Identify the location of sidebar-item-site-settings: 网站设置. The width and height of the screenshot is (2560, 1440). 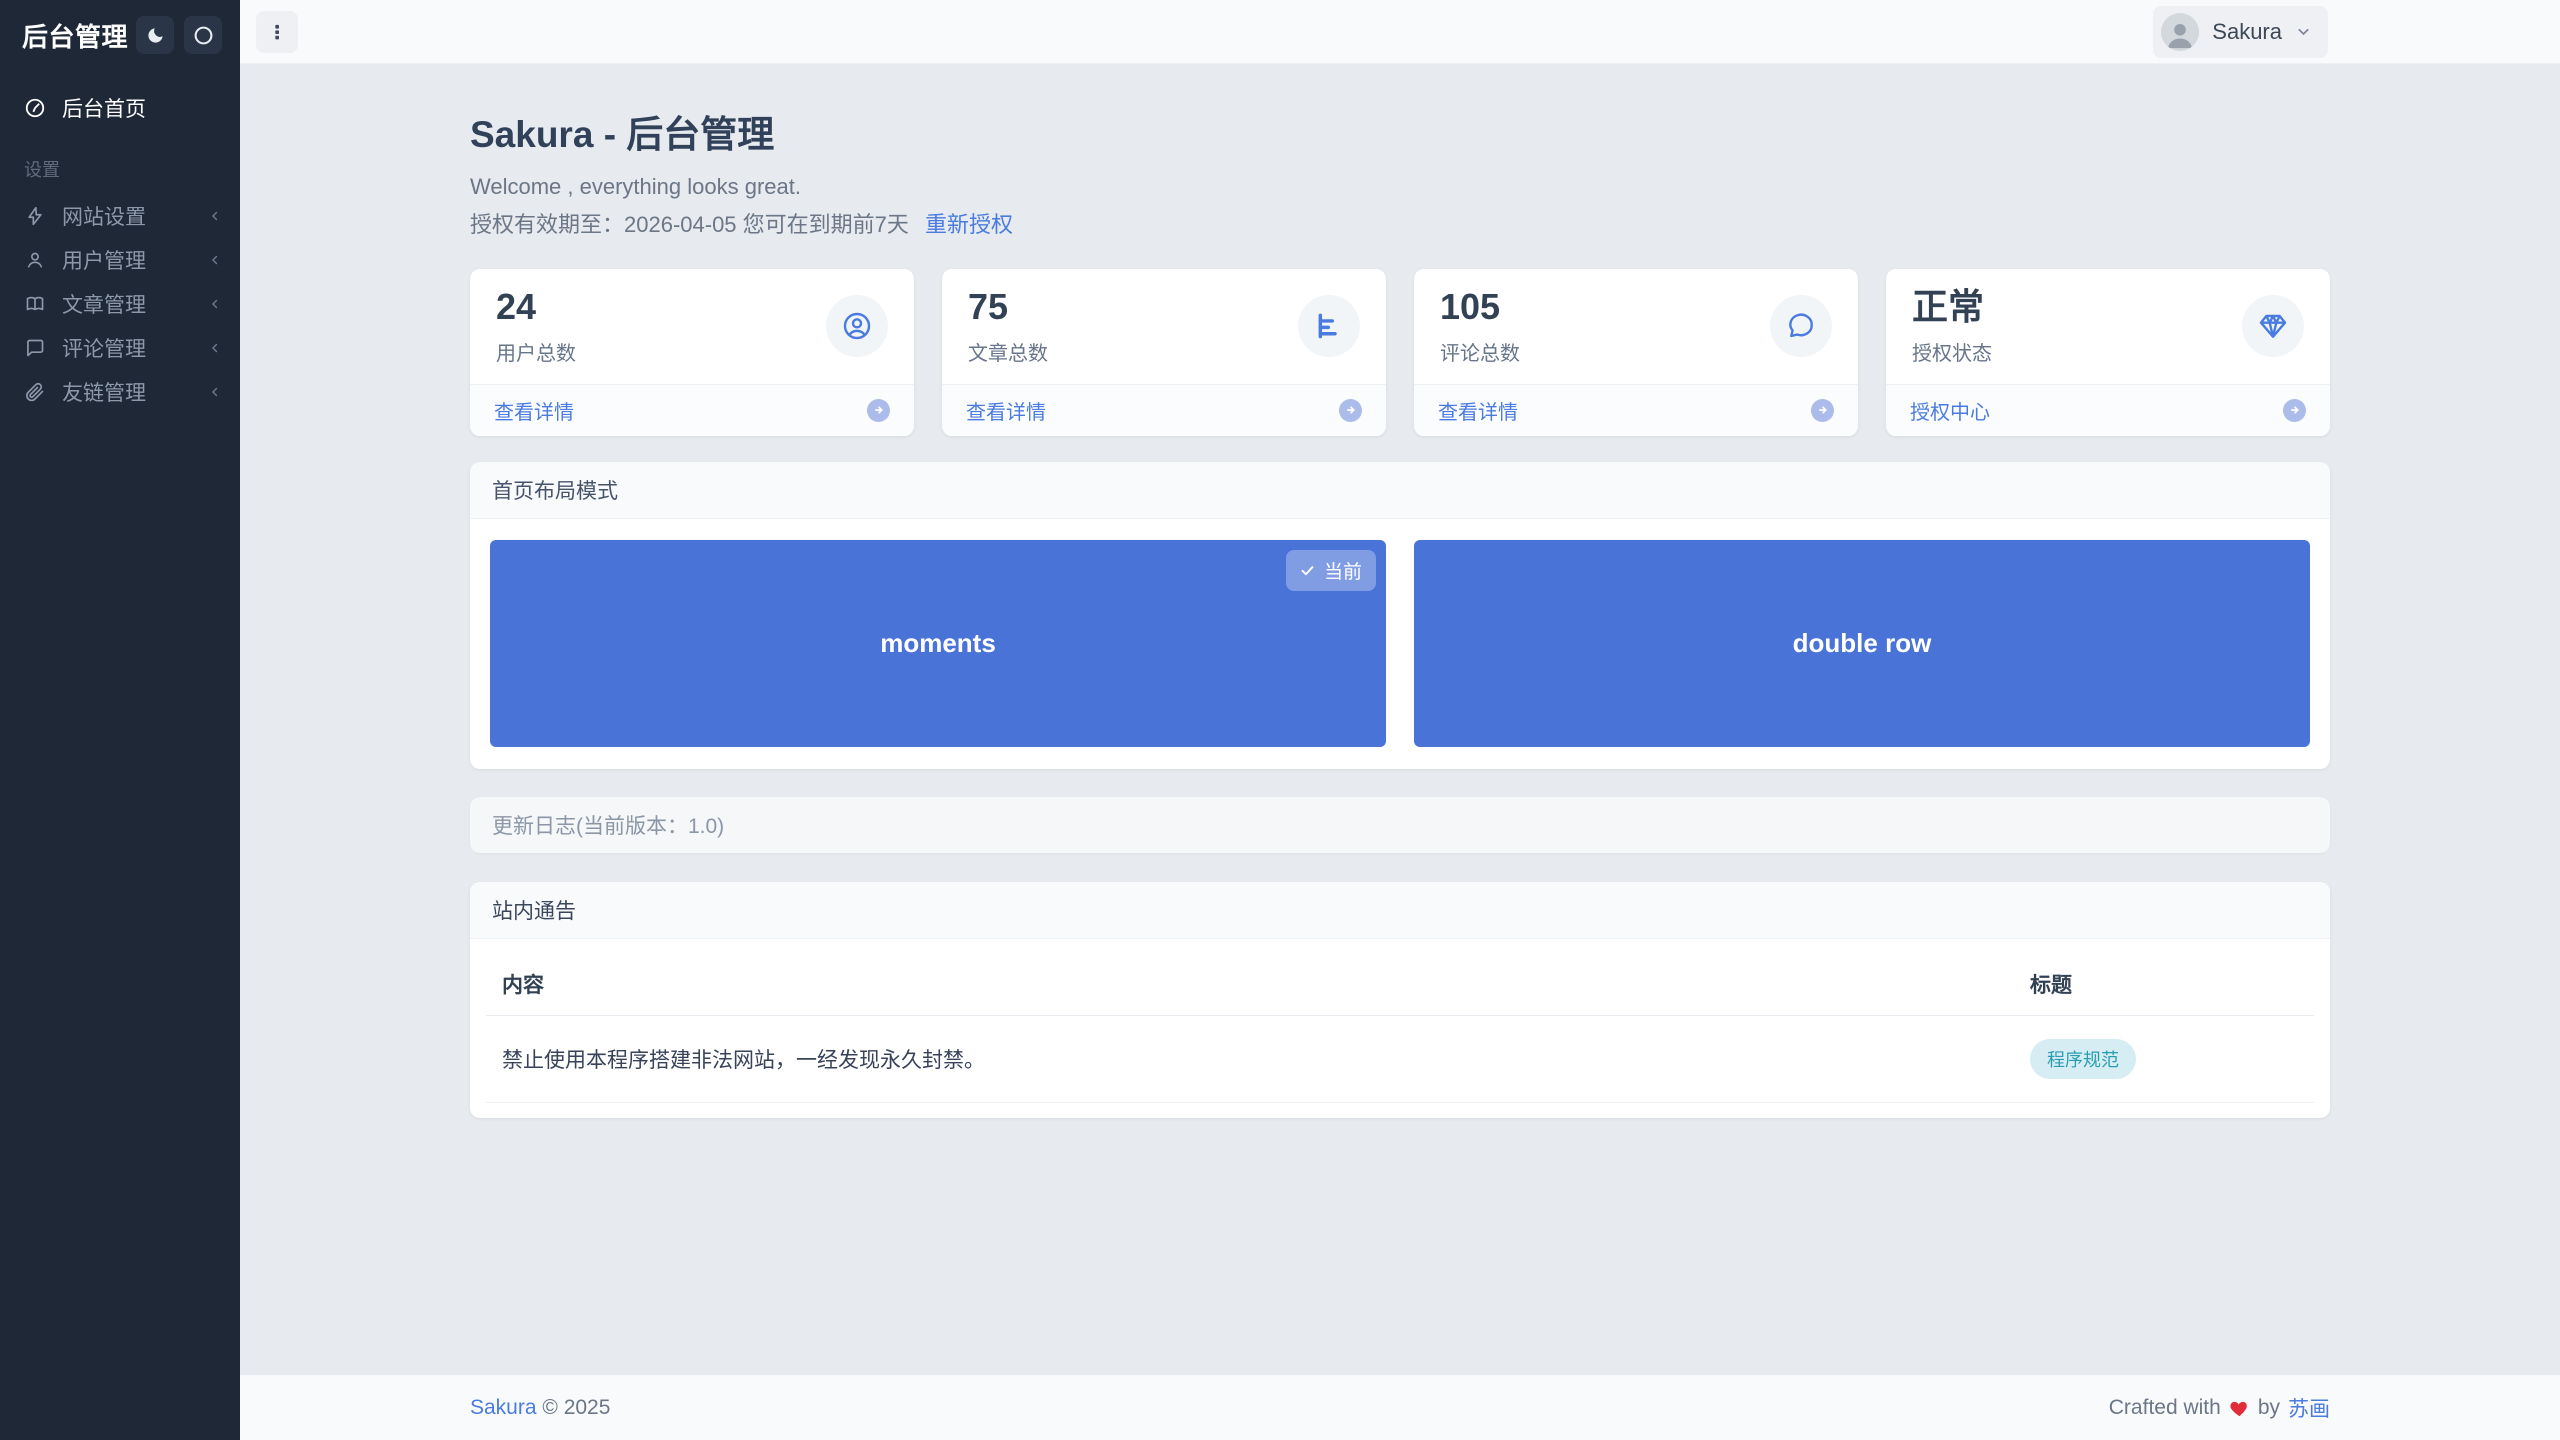
(120, 216).